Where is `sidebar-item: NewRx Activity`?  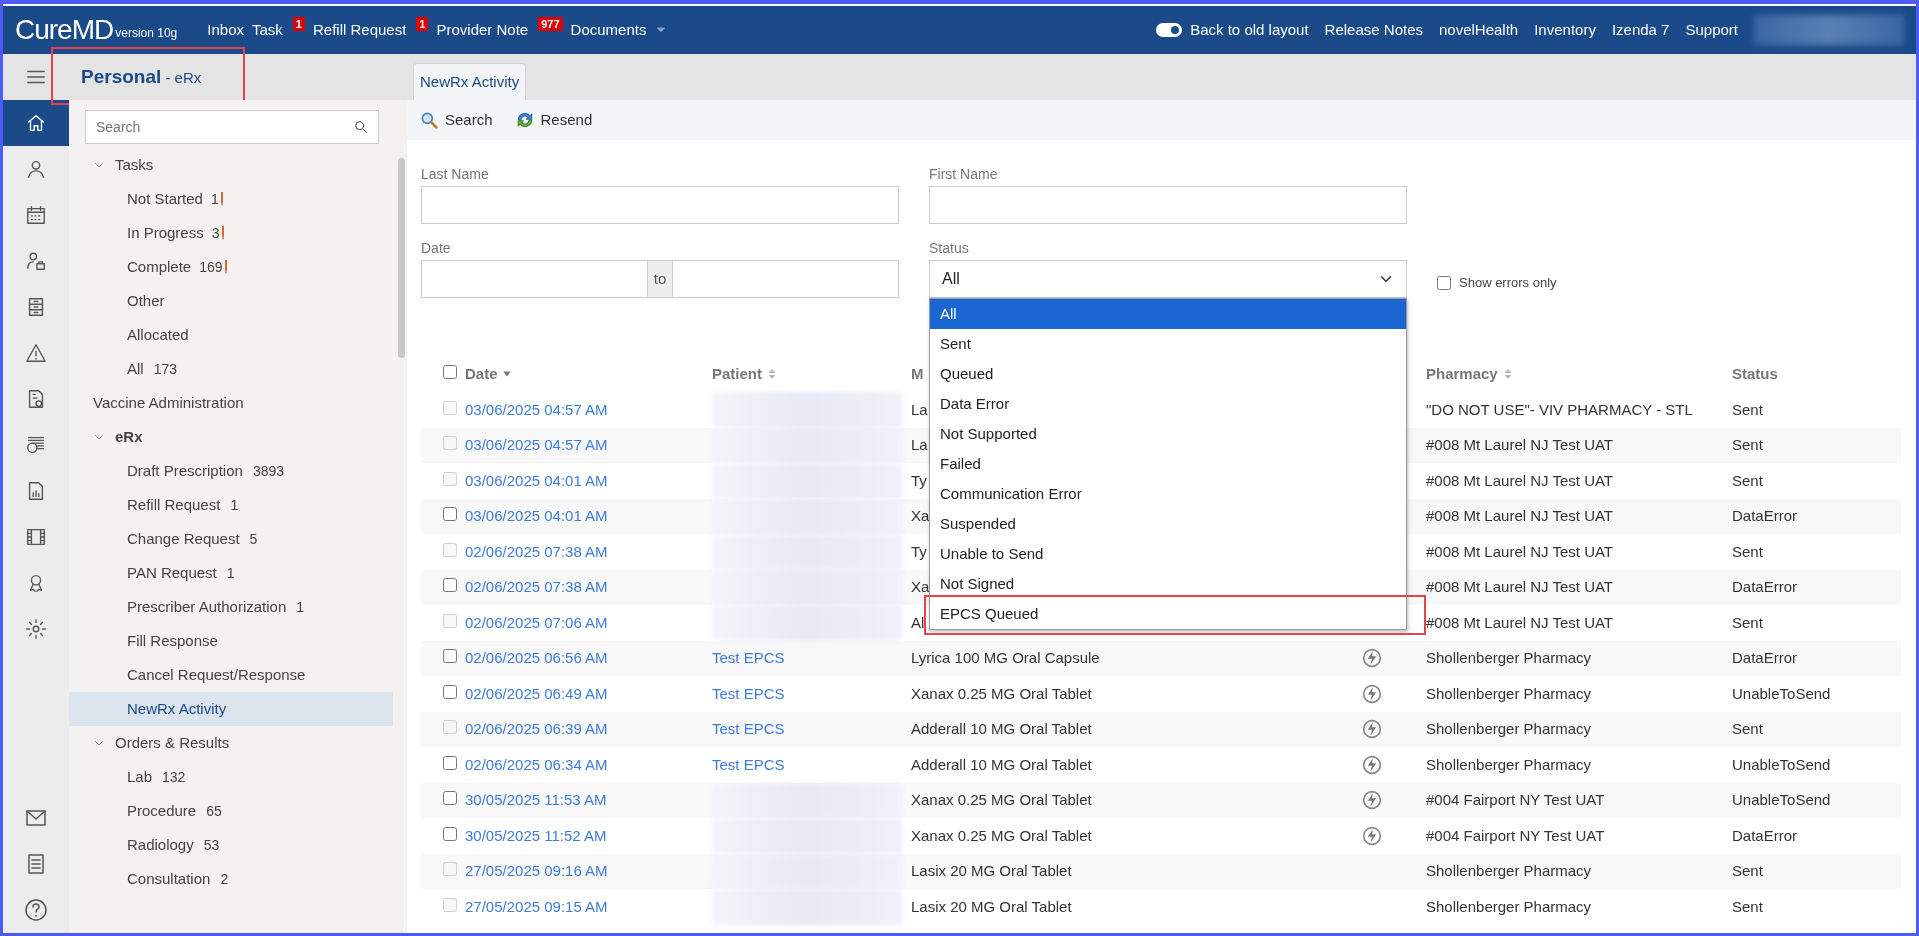 sidebar-item: NewRx Activity is located at coordinates (231, 709).